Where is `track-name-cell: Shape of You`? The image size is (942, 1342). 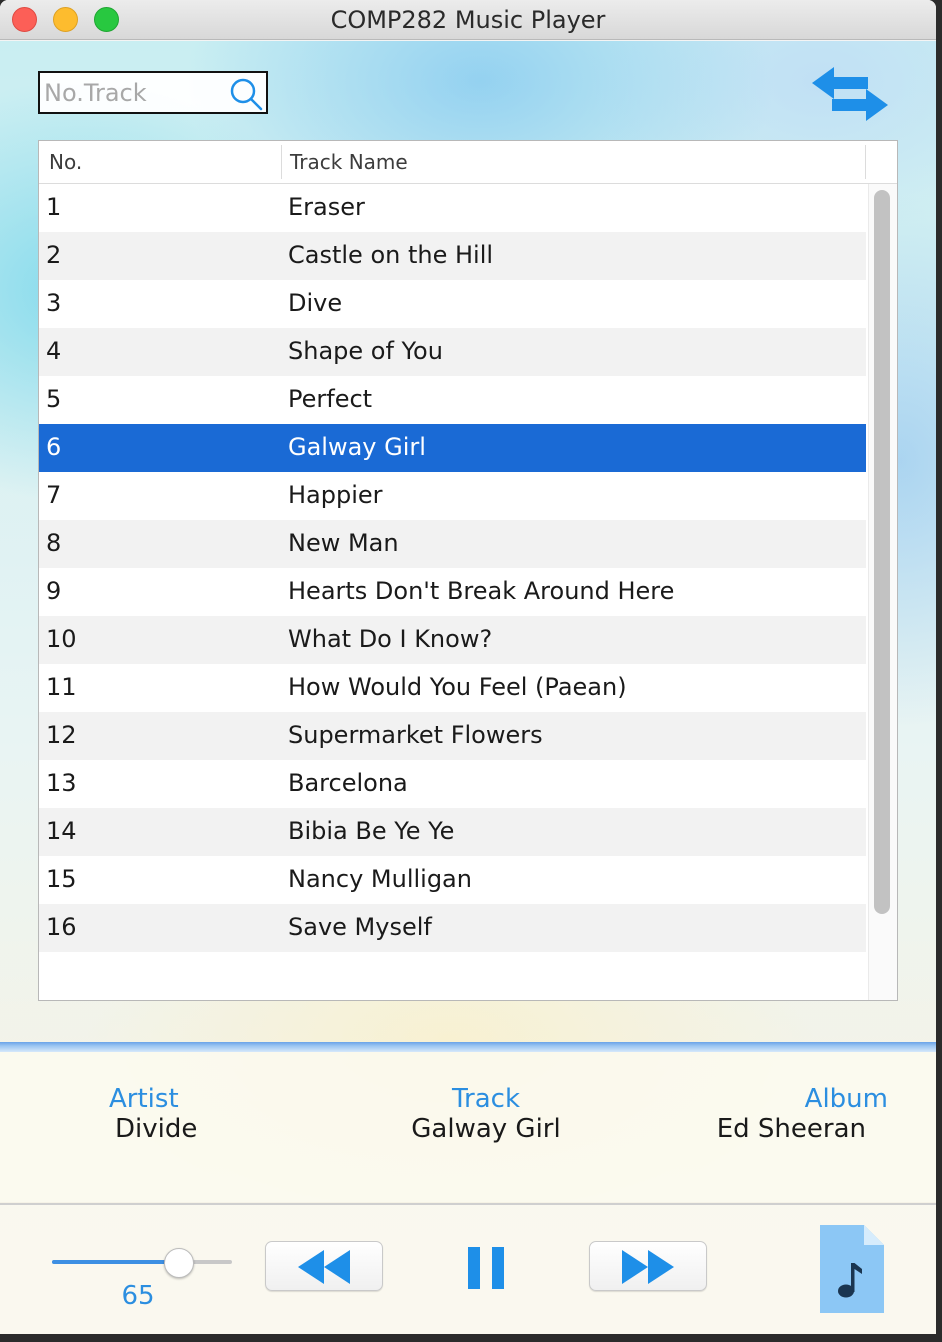
track-name-cell: Shape of You is located at coordinates (365, 351).